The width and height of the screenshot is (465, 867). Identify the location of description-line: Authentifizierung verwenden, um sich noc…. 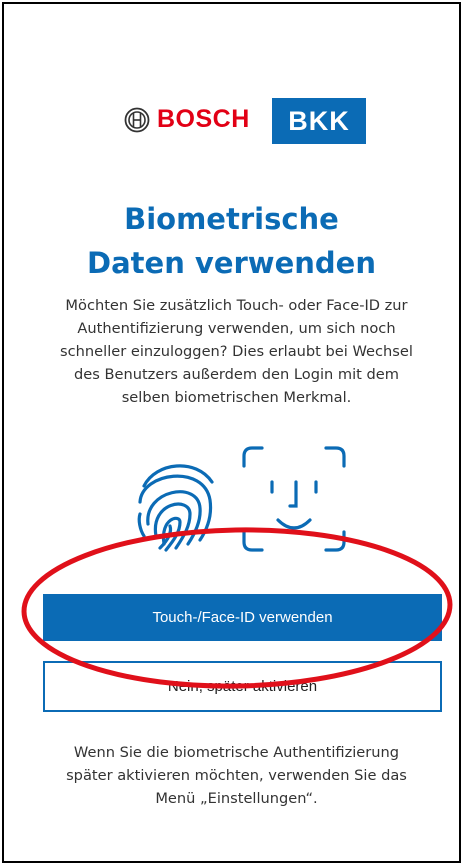
(236, 328).